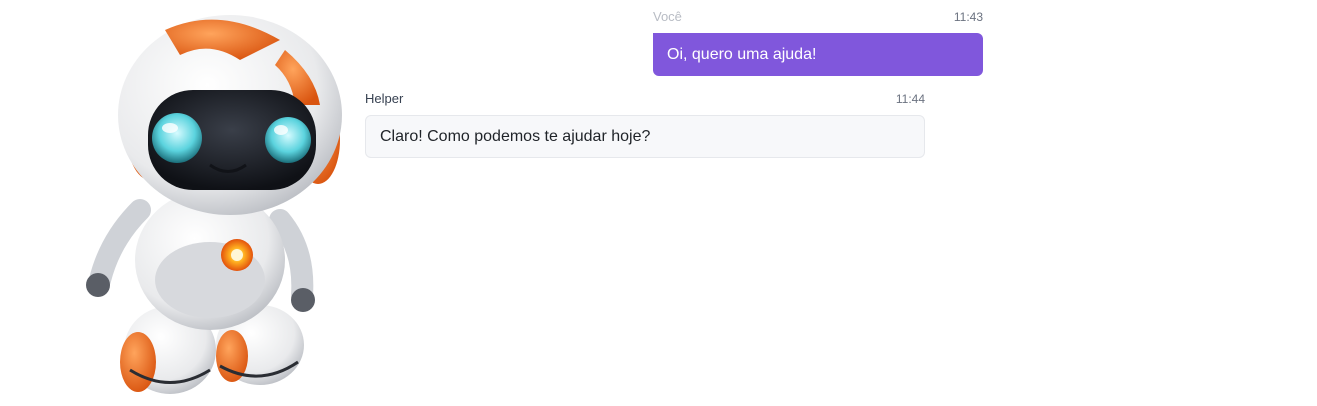 The width and height of the screenshot is (1317, 406). What do you see at coordinates (645, 136) in the screenshot?
I see `helper-message-bubble: Claro! Como podemos te ajudar hoje?` at bounding box center [645, 136].